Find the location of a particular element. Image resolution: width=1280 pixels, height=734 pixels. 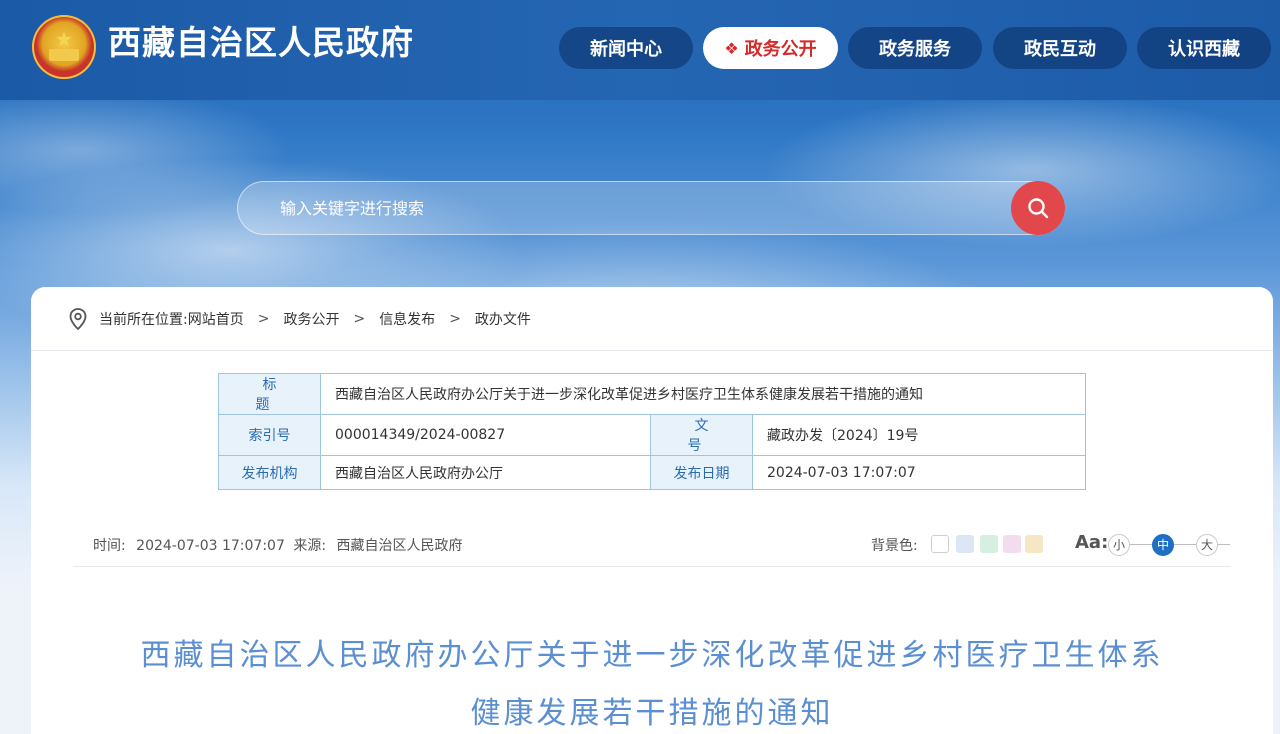

nav-about-tibet: 认识西藏 is located at coordinates (1204, 48).